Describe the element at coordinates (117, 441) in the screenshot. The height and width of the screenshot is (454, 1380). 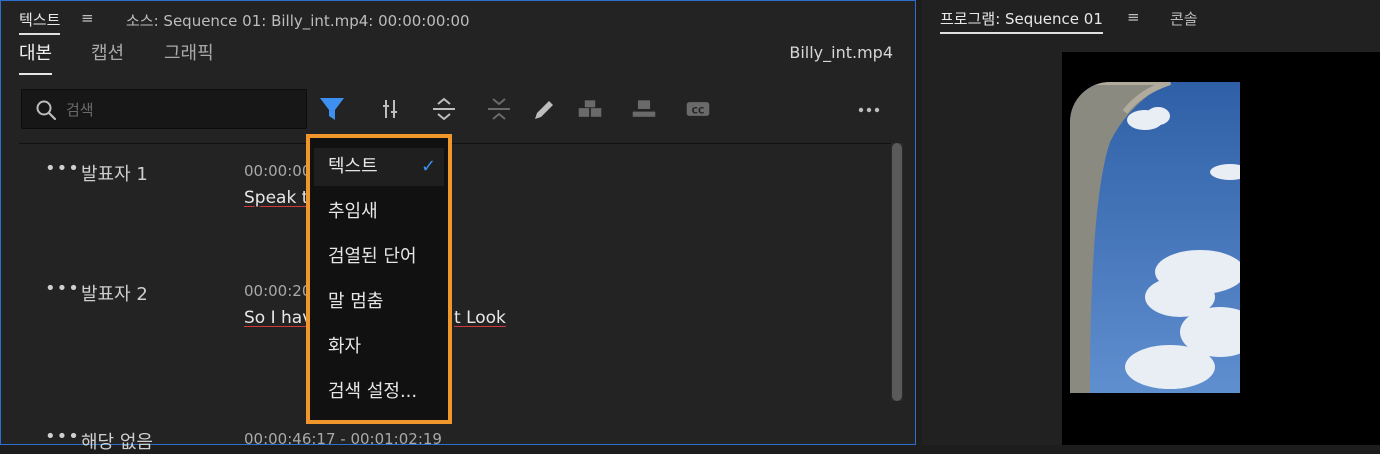
I see `speaker-label: 해당 없음` at that location.